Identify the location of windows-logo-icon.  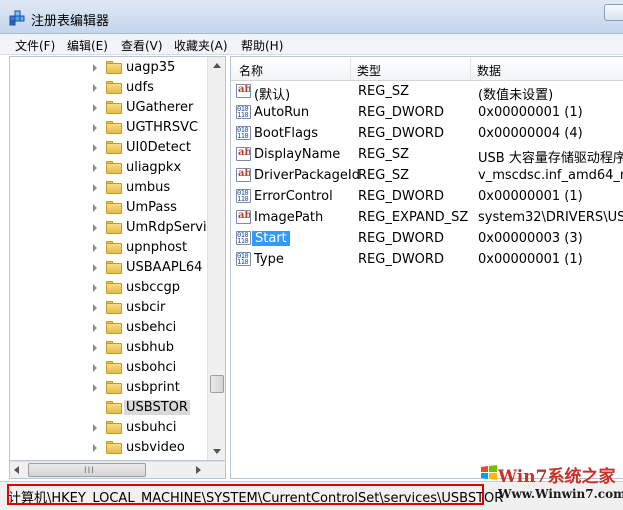
(489, 472).